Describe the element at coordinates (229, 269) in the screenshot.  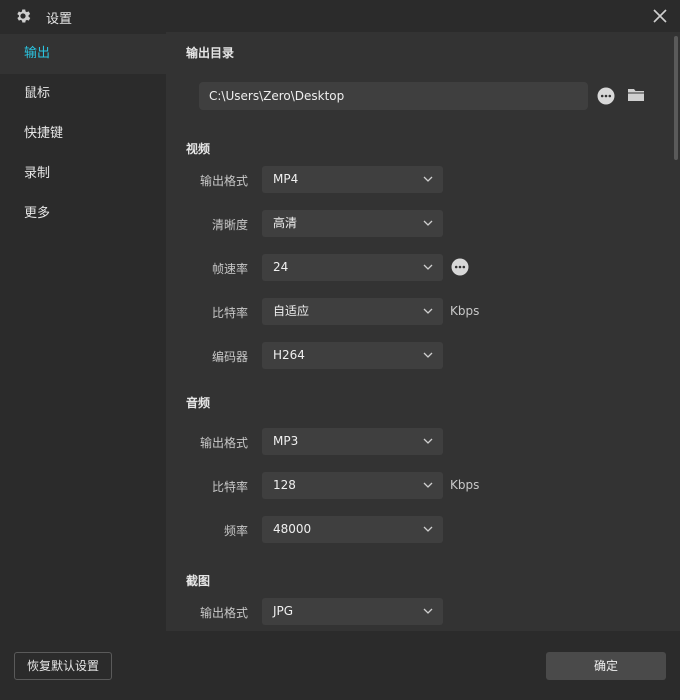
I see `video-fps-label: 帧速率` at that location.